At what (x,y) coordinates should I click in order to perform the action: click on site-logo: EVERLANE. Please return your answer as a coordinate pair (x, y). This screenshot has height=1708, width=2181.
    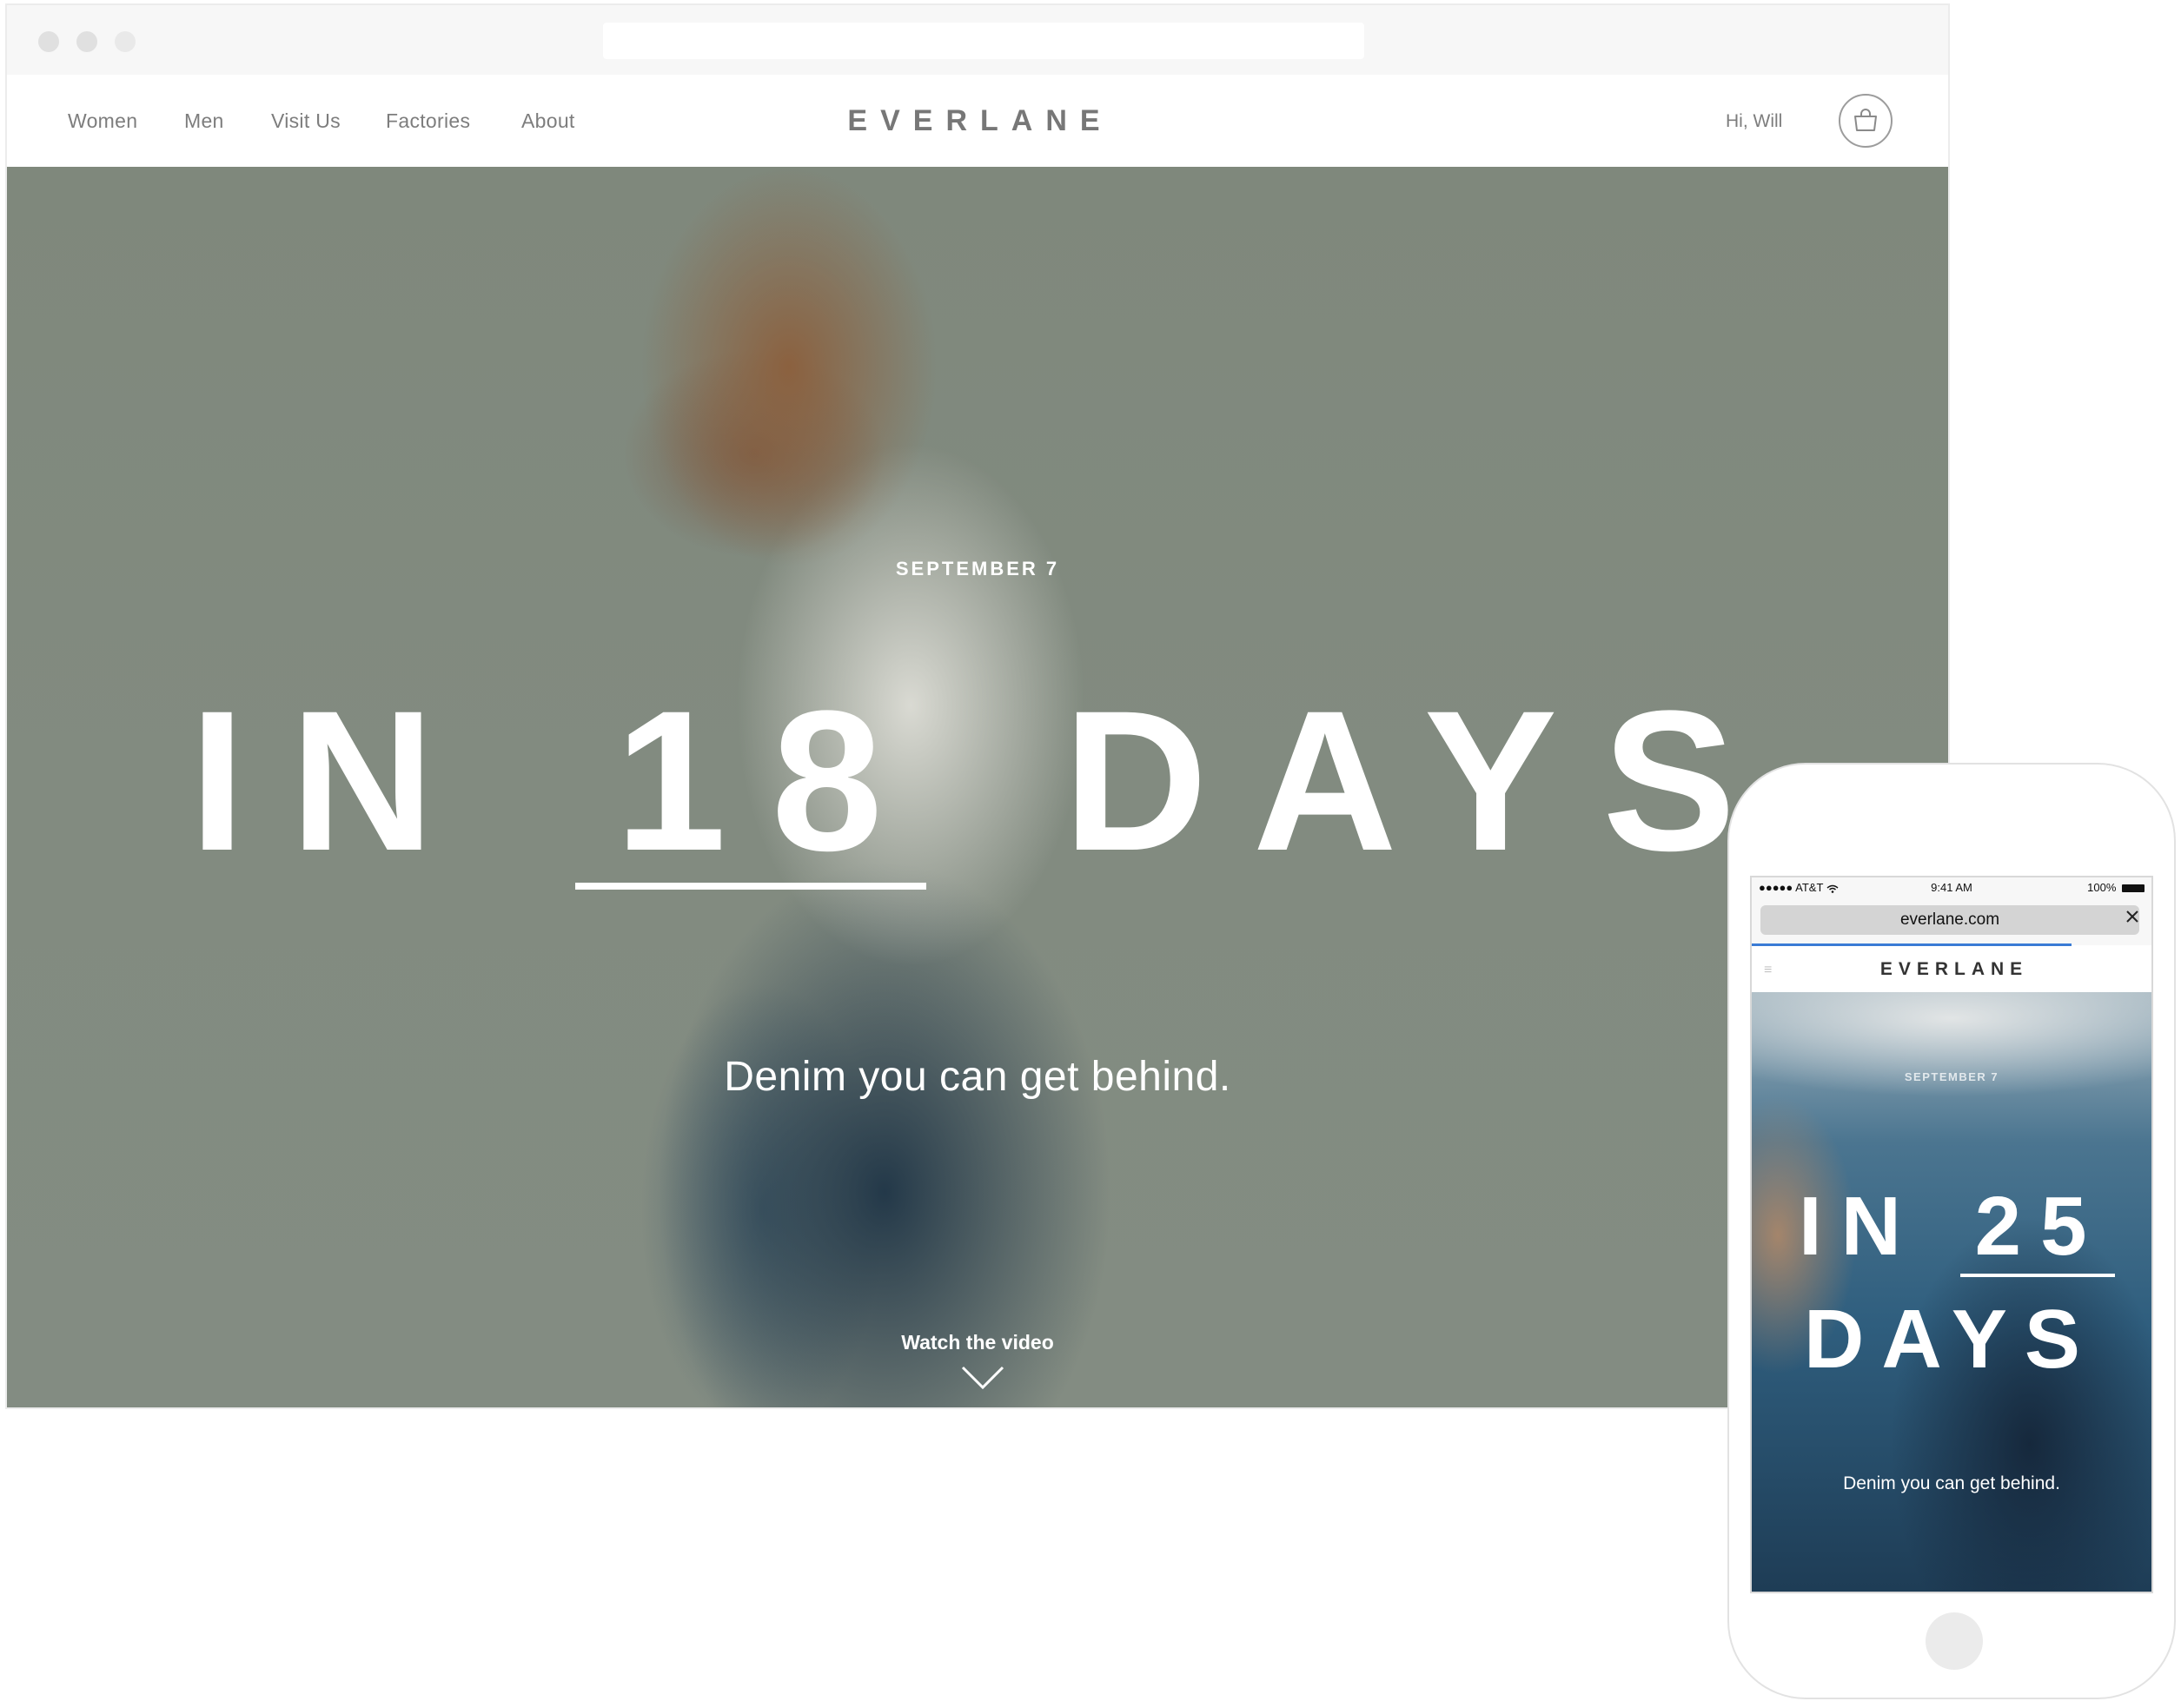
    Looking at the image, I should click on (980, 121).